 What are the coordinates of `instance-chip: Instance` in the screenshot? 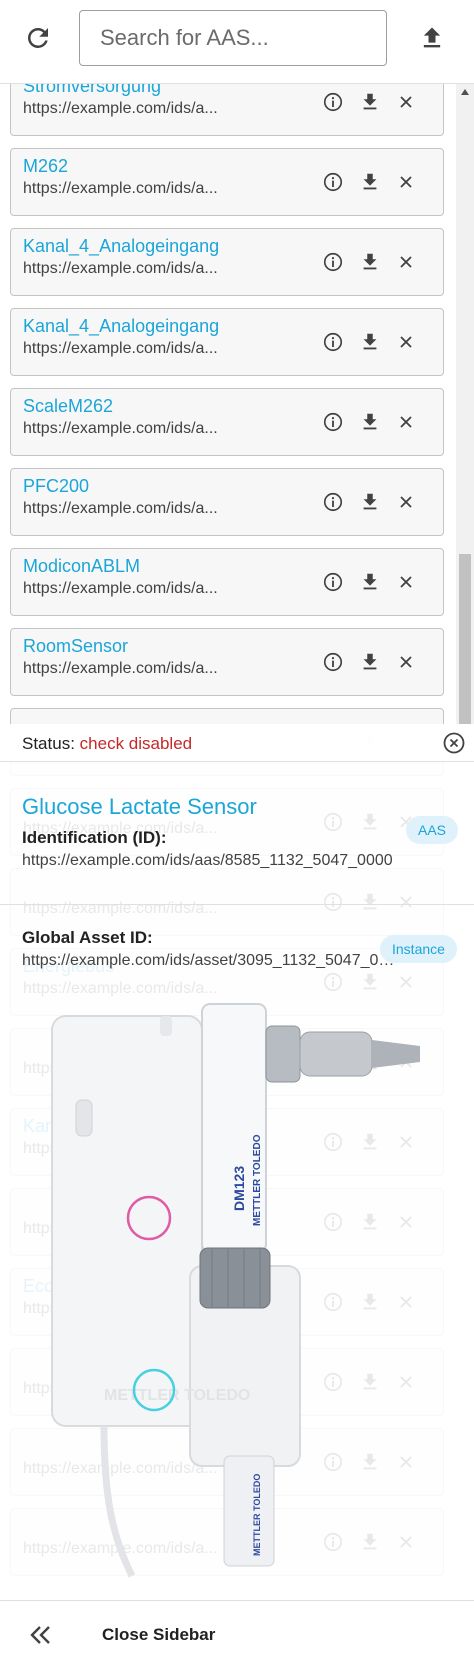 It's located at (418, 949).